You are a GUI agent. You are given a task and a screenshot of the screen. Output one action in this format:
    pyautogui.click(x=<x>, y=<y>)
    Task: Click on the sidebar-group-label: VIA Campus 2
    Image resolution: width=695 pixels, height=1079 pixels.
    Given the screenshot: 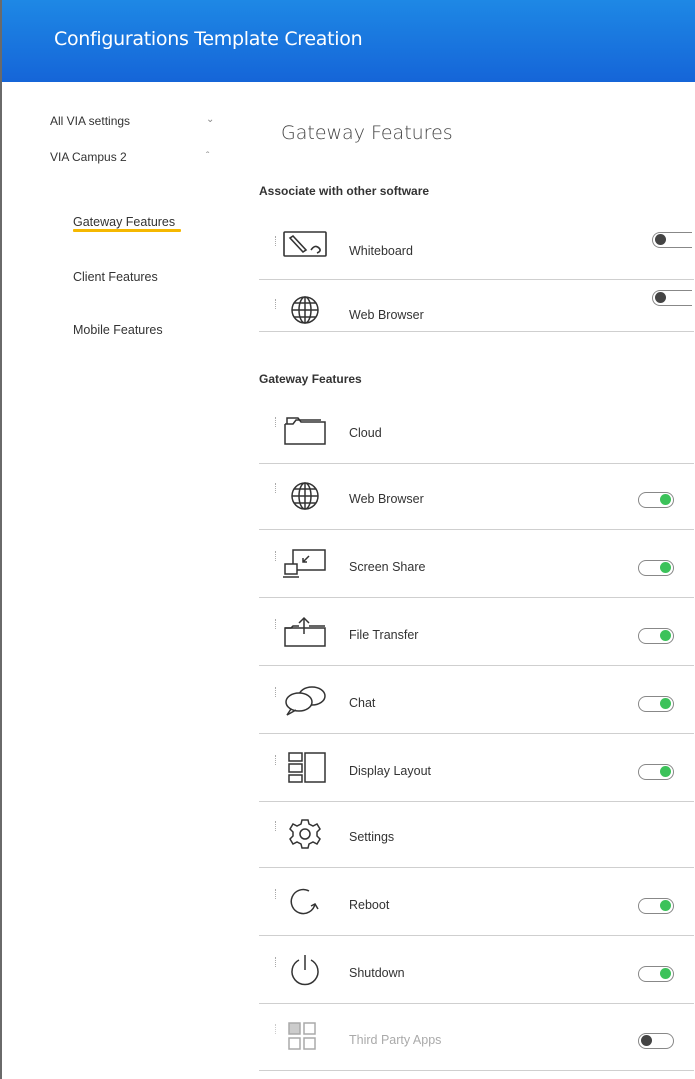 What is the action you would take?
    pyautogui.click(x=88, y=157)
    